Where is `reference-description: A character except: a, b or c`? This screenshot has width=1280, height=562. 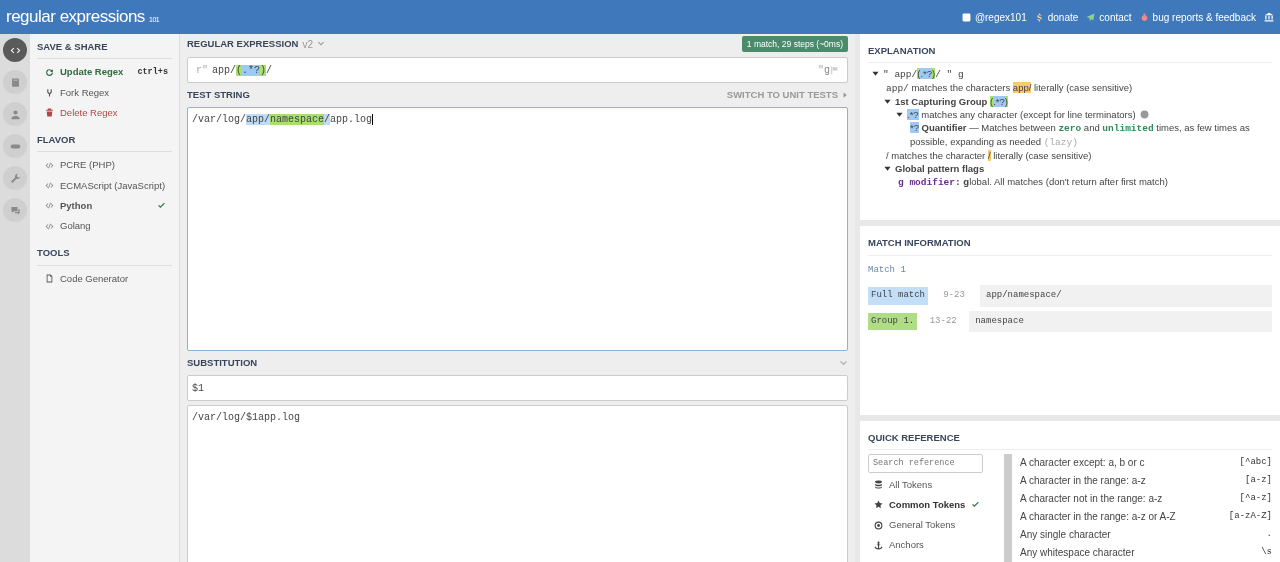 reference-description: A character except: a, b or c is located at coordinates (1082, 463).